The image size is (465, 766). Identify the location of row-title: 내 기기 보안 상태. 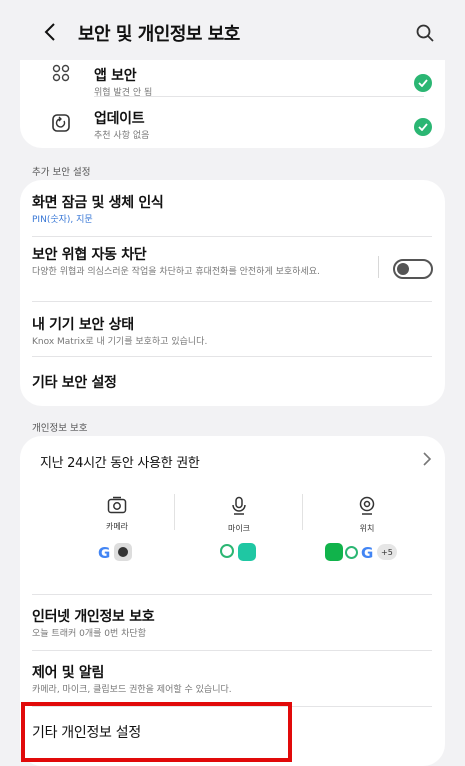
(83, 325).